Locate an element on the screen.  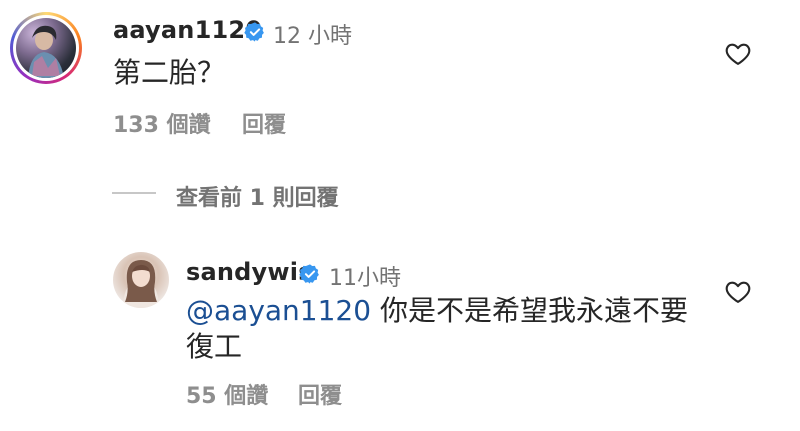
comment-text-line1: 你是不是希望我永遠不要 is located at coordinates (529, 310).